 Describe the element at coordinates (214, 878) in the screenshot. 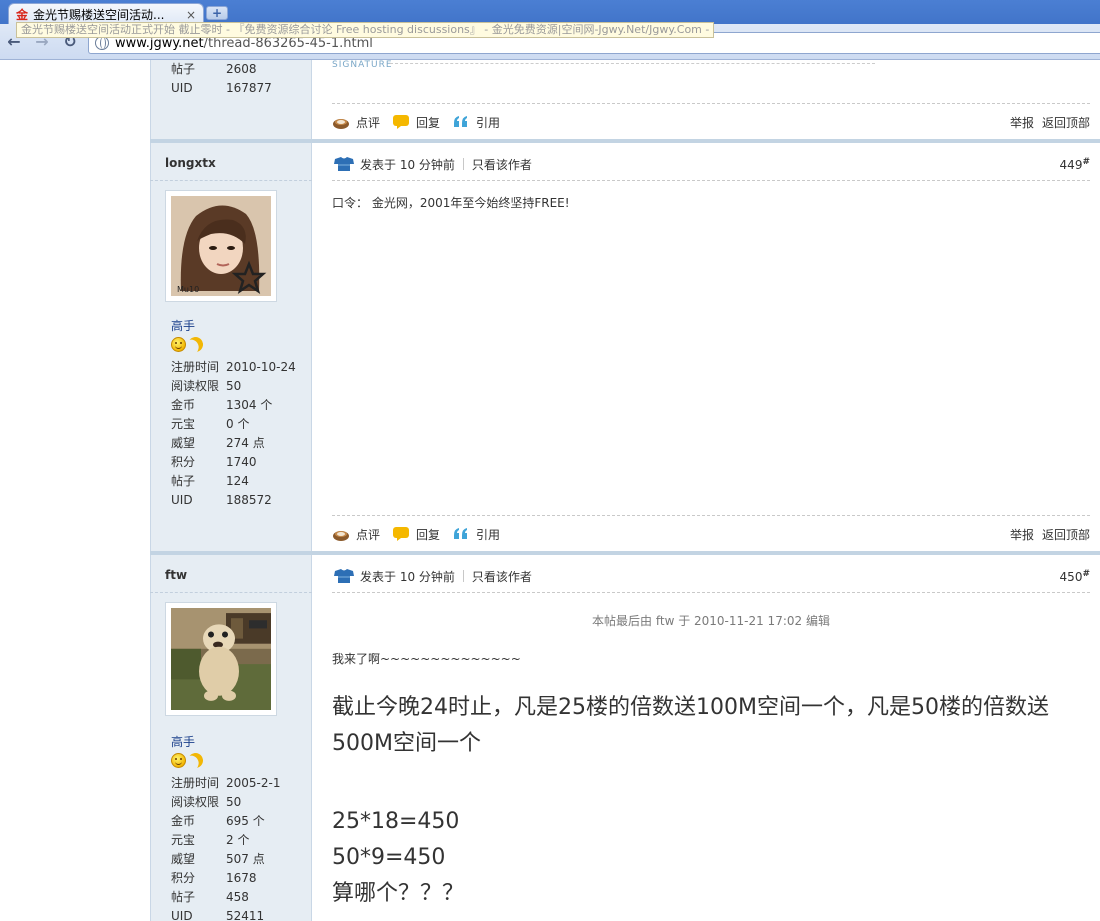

I see `stat-row: 积分 1678` at that location.